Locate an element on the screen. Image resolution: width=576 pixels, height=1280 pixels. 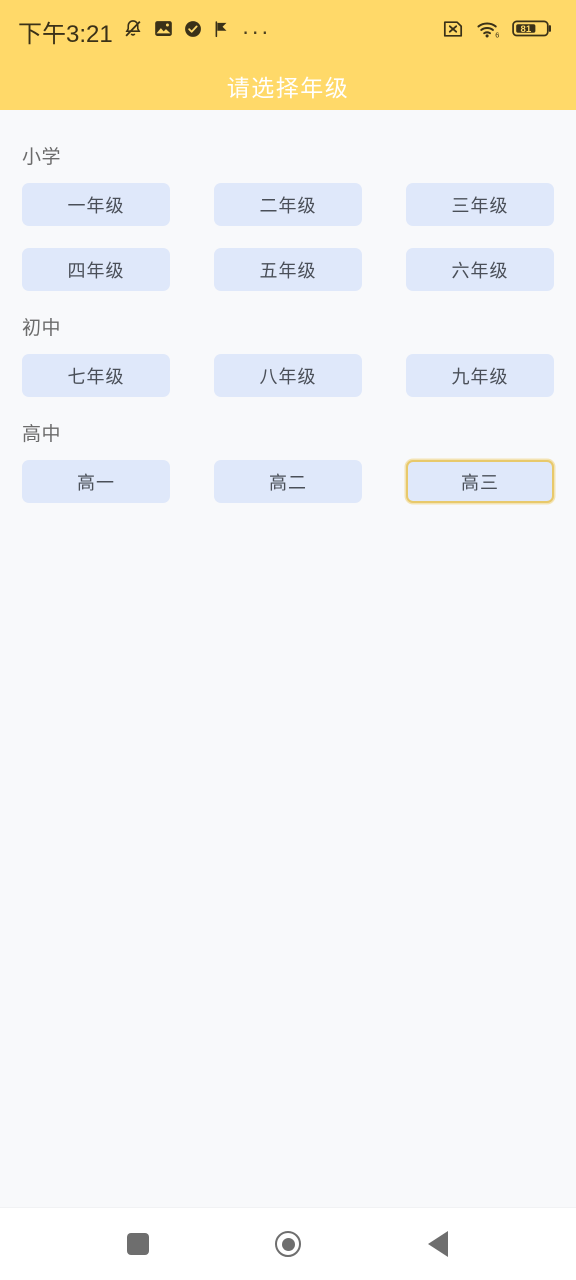
grade-row: 四年级 五年级 六年级 is located at coordinates (288, 269).